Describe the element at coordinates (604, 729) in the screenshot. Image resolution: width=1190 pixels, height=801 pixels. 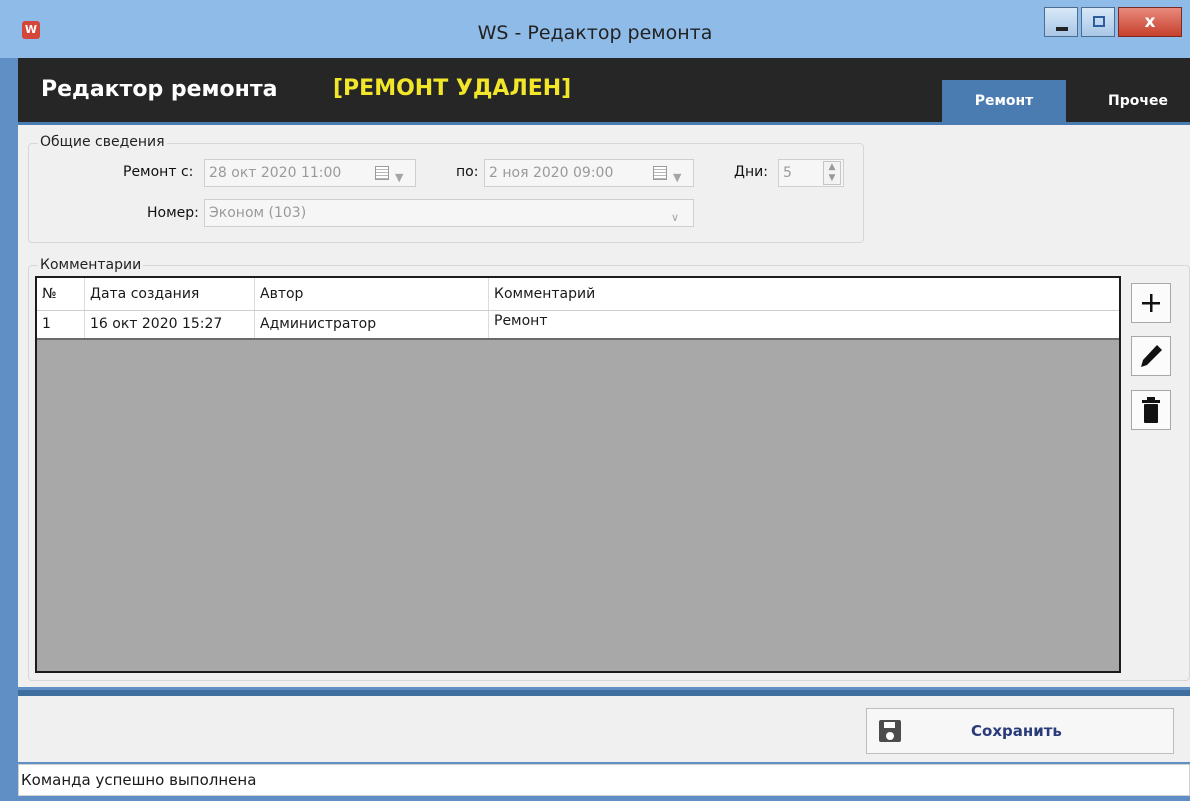
I see `footer-bar: Сохранить` at that location.